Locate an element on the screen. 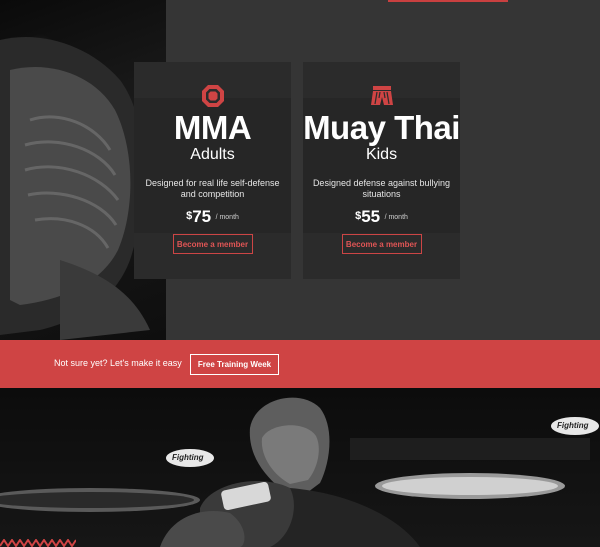  plan-price: $75 / month is located at coordinates (212, 217).